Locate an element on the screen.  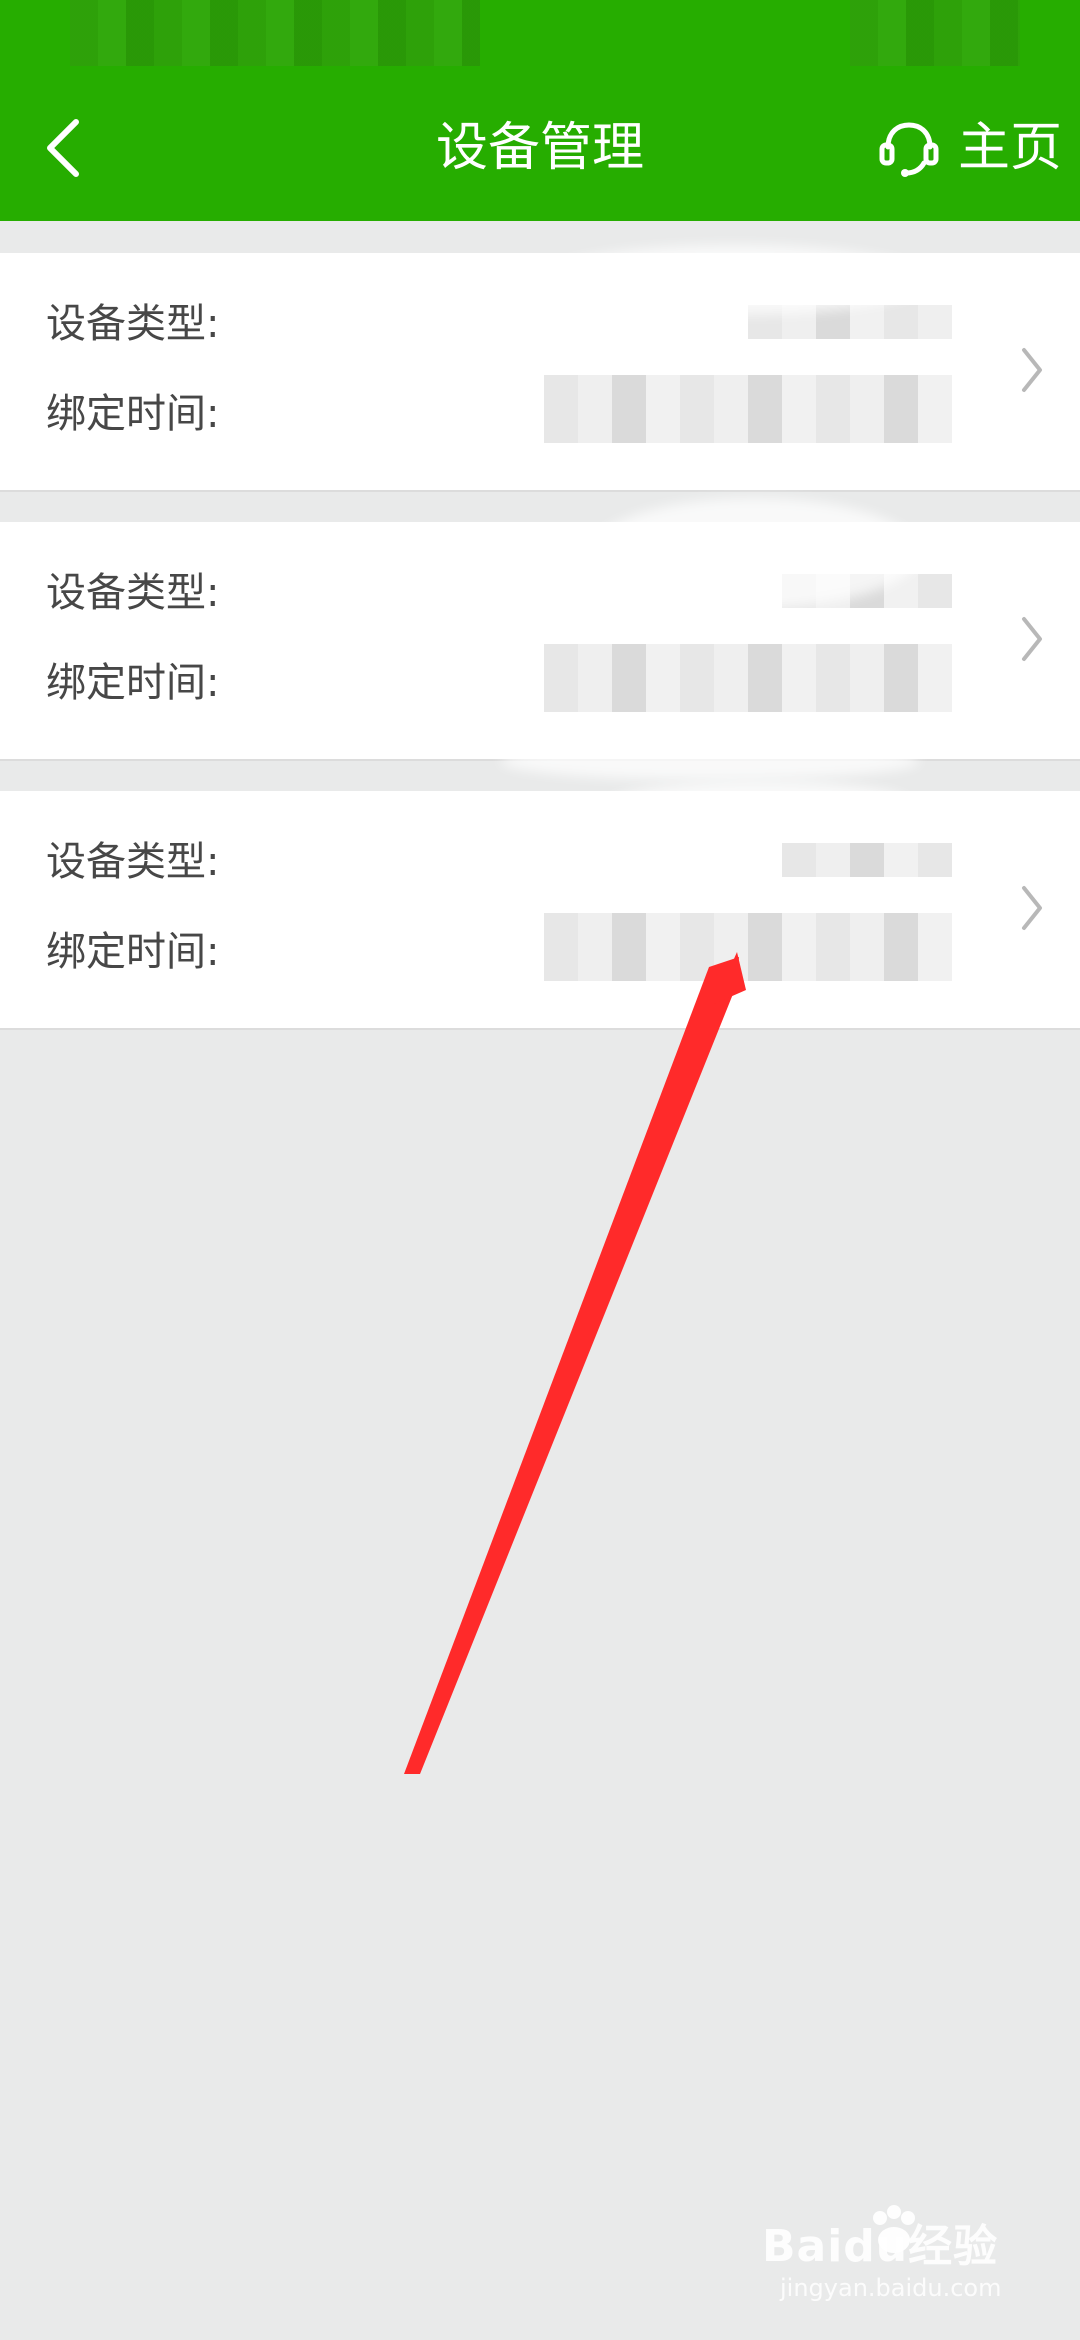
watermark-url: jingyan.baidu.com is located at coordinates (891, 2288).